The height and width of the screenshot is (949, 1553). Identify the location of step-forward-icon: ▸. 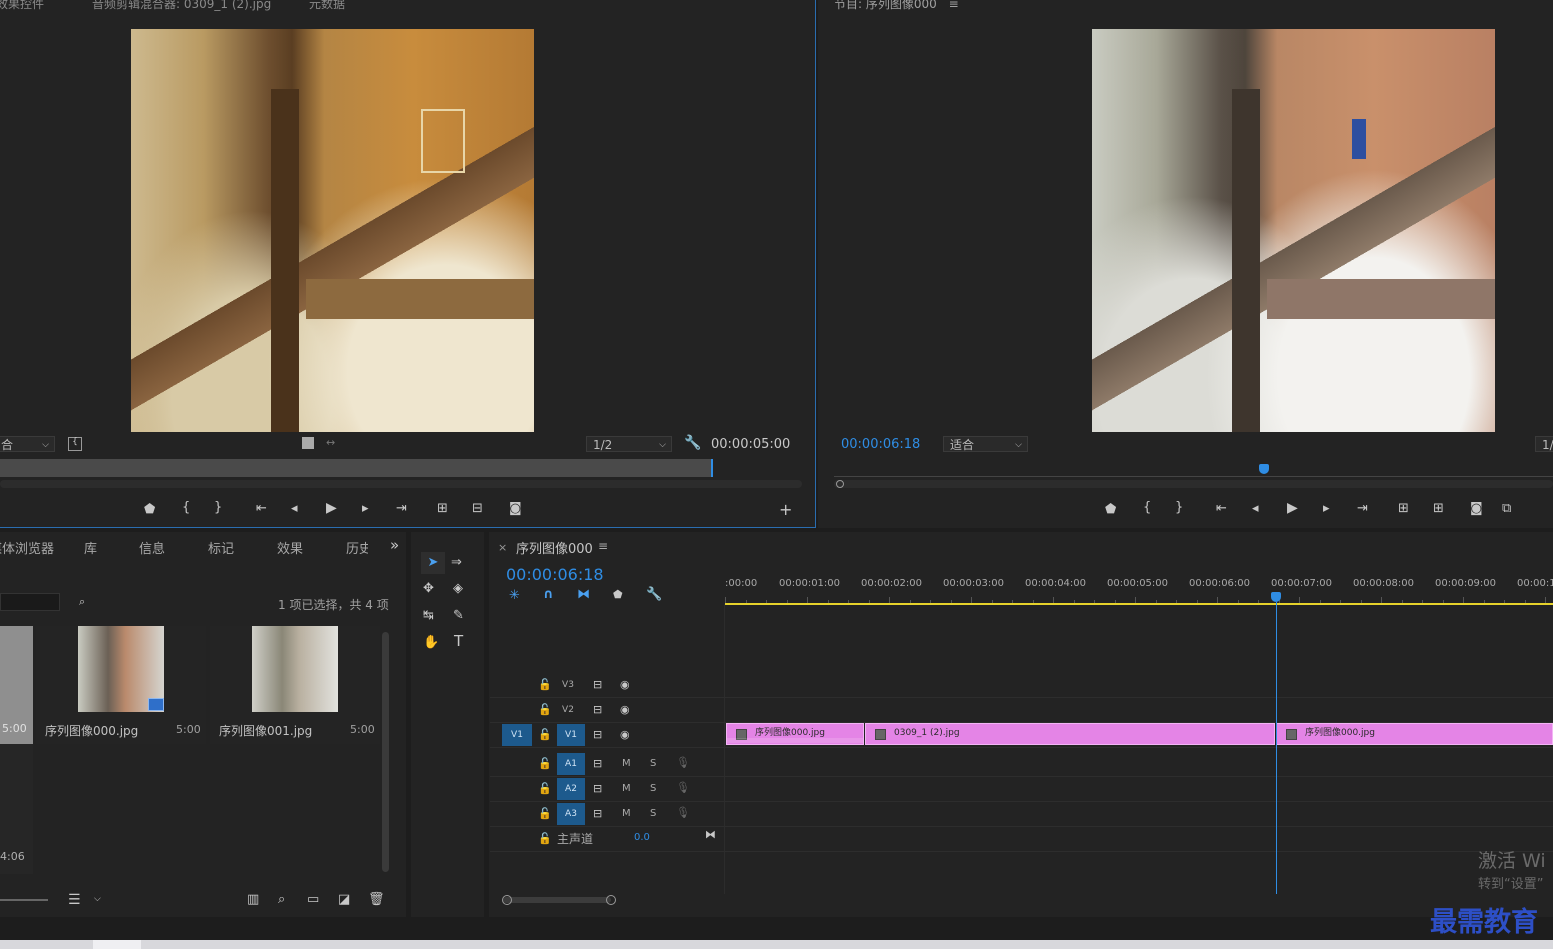
(365, 508).